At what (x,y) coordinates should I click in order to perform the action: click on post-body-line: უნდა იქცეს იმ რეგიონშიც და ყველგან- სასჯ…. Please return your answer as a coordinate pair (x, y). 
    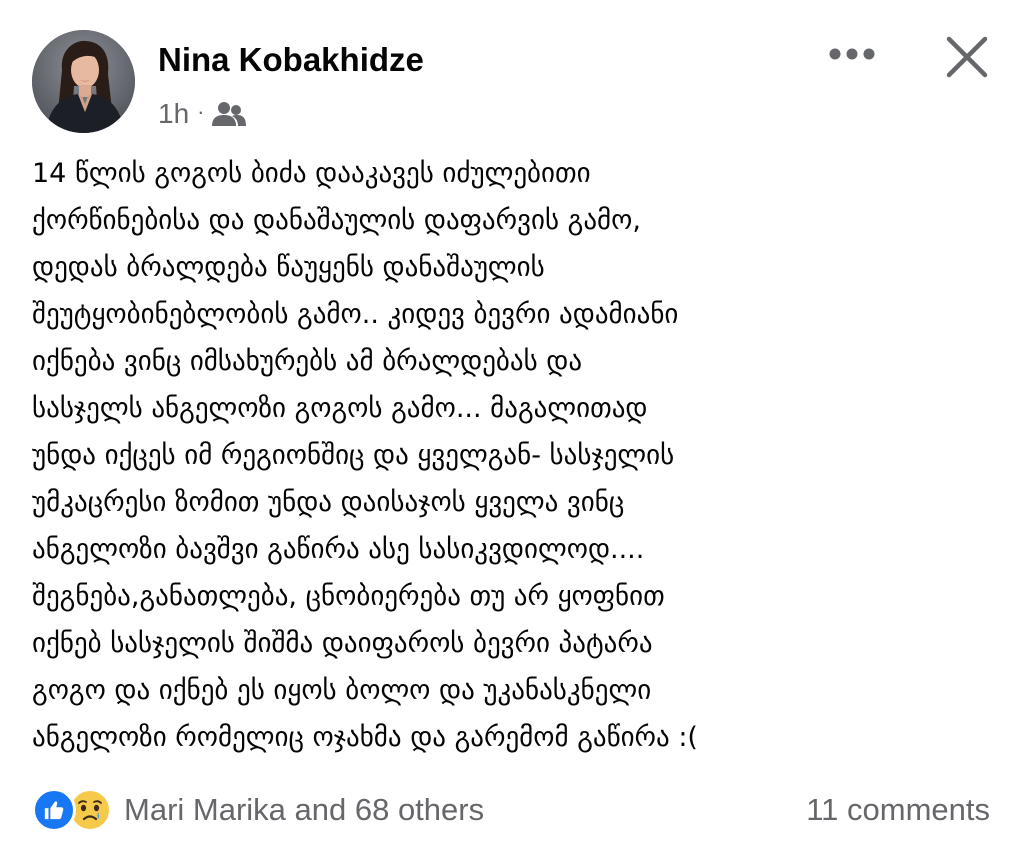
    Looking at the image, I should click on (353, 455).